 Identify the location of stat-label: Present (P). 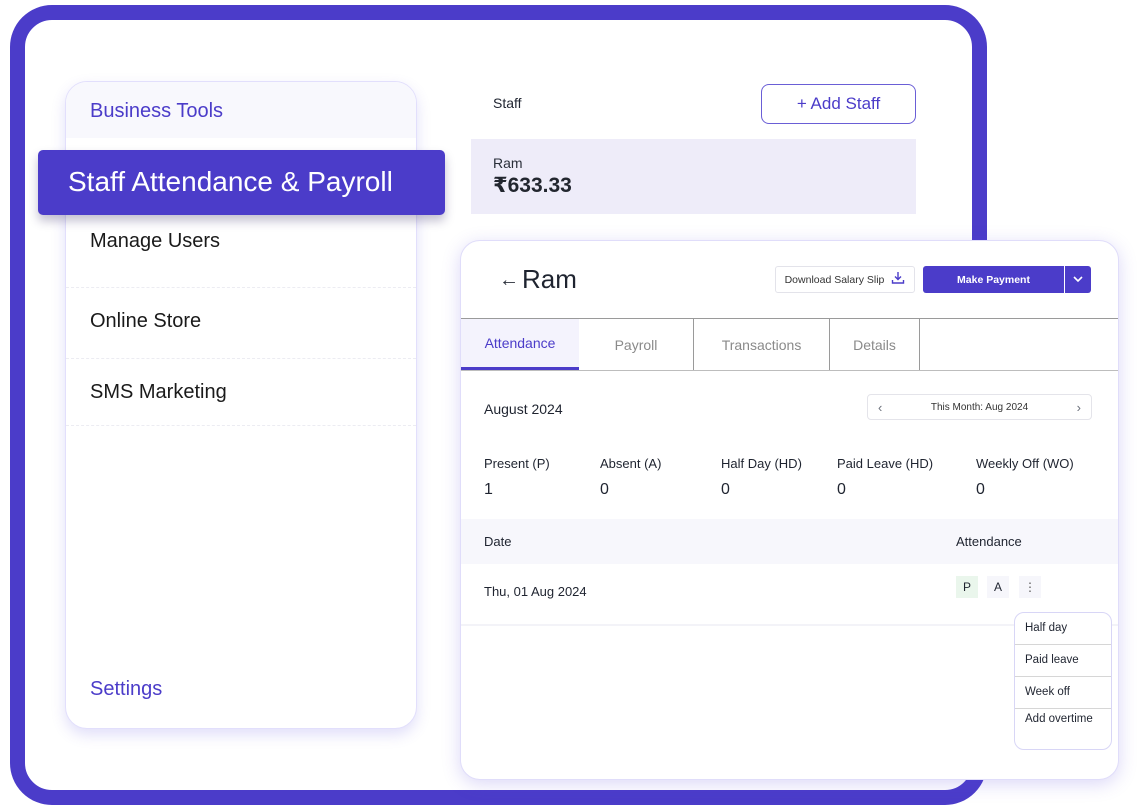
(517, 463).